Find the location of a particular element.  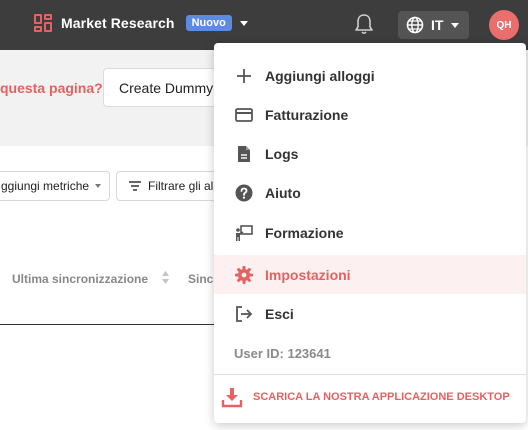

menu-item-label: Formazione is located at coordinates (304, 232).